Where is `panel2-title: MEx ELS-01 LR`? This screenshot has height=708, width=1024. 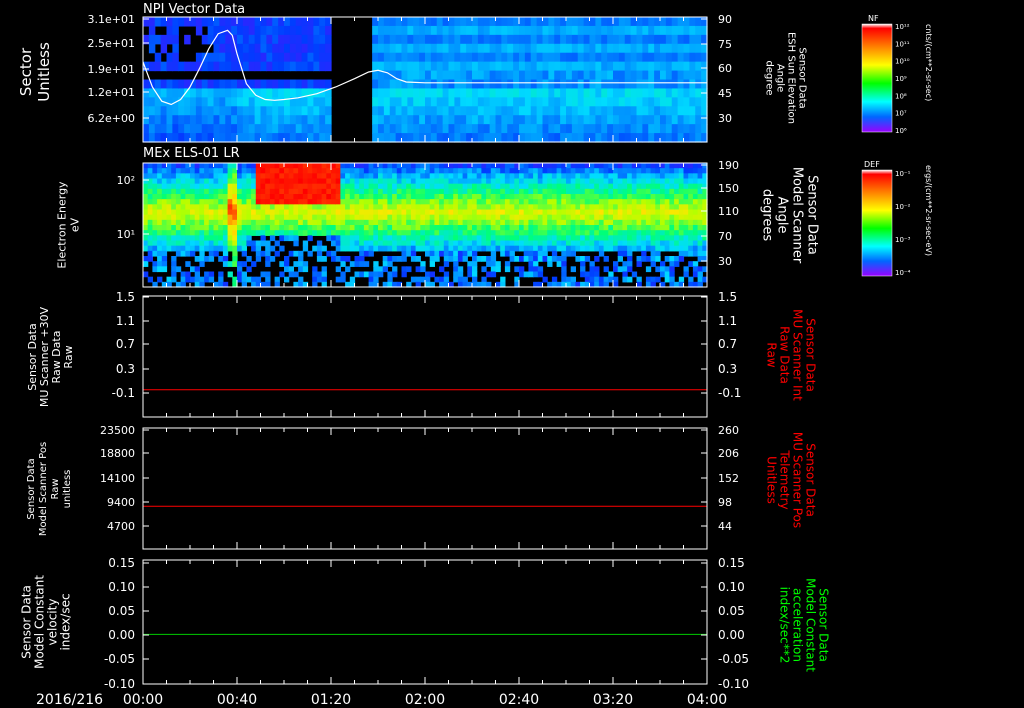
panel2-title: MEx ELS-01 LR is located at coordinates (191, 153).